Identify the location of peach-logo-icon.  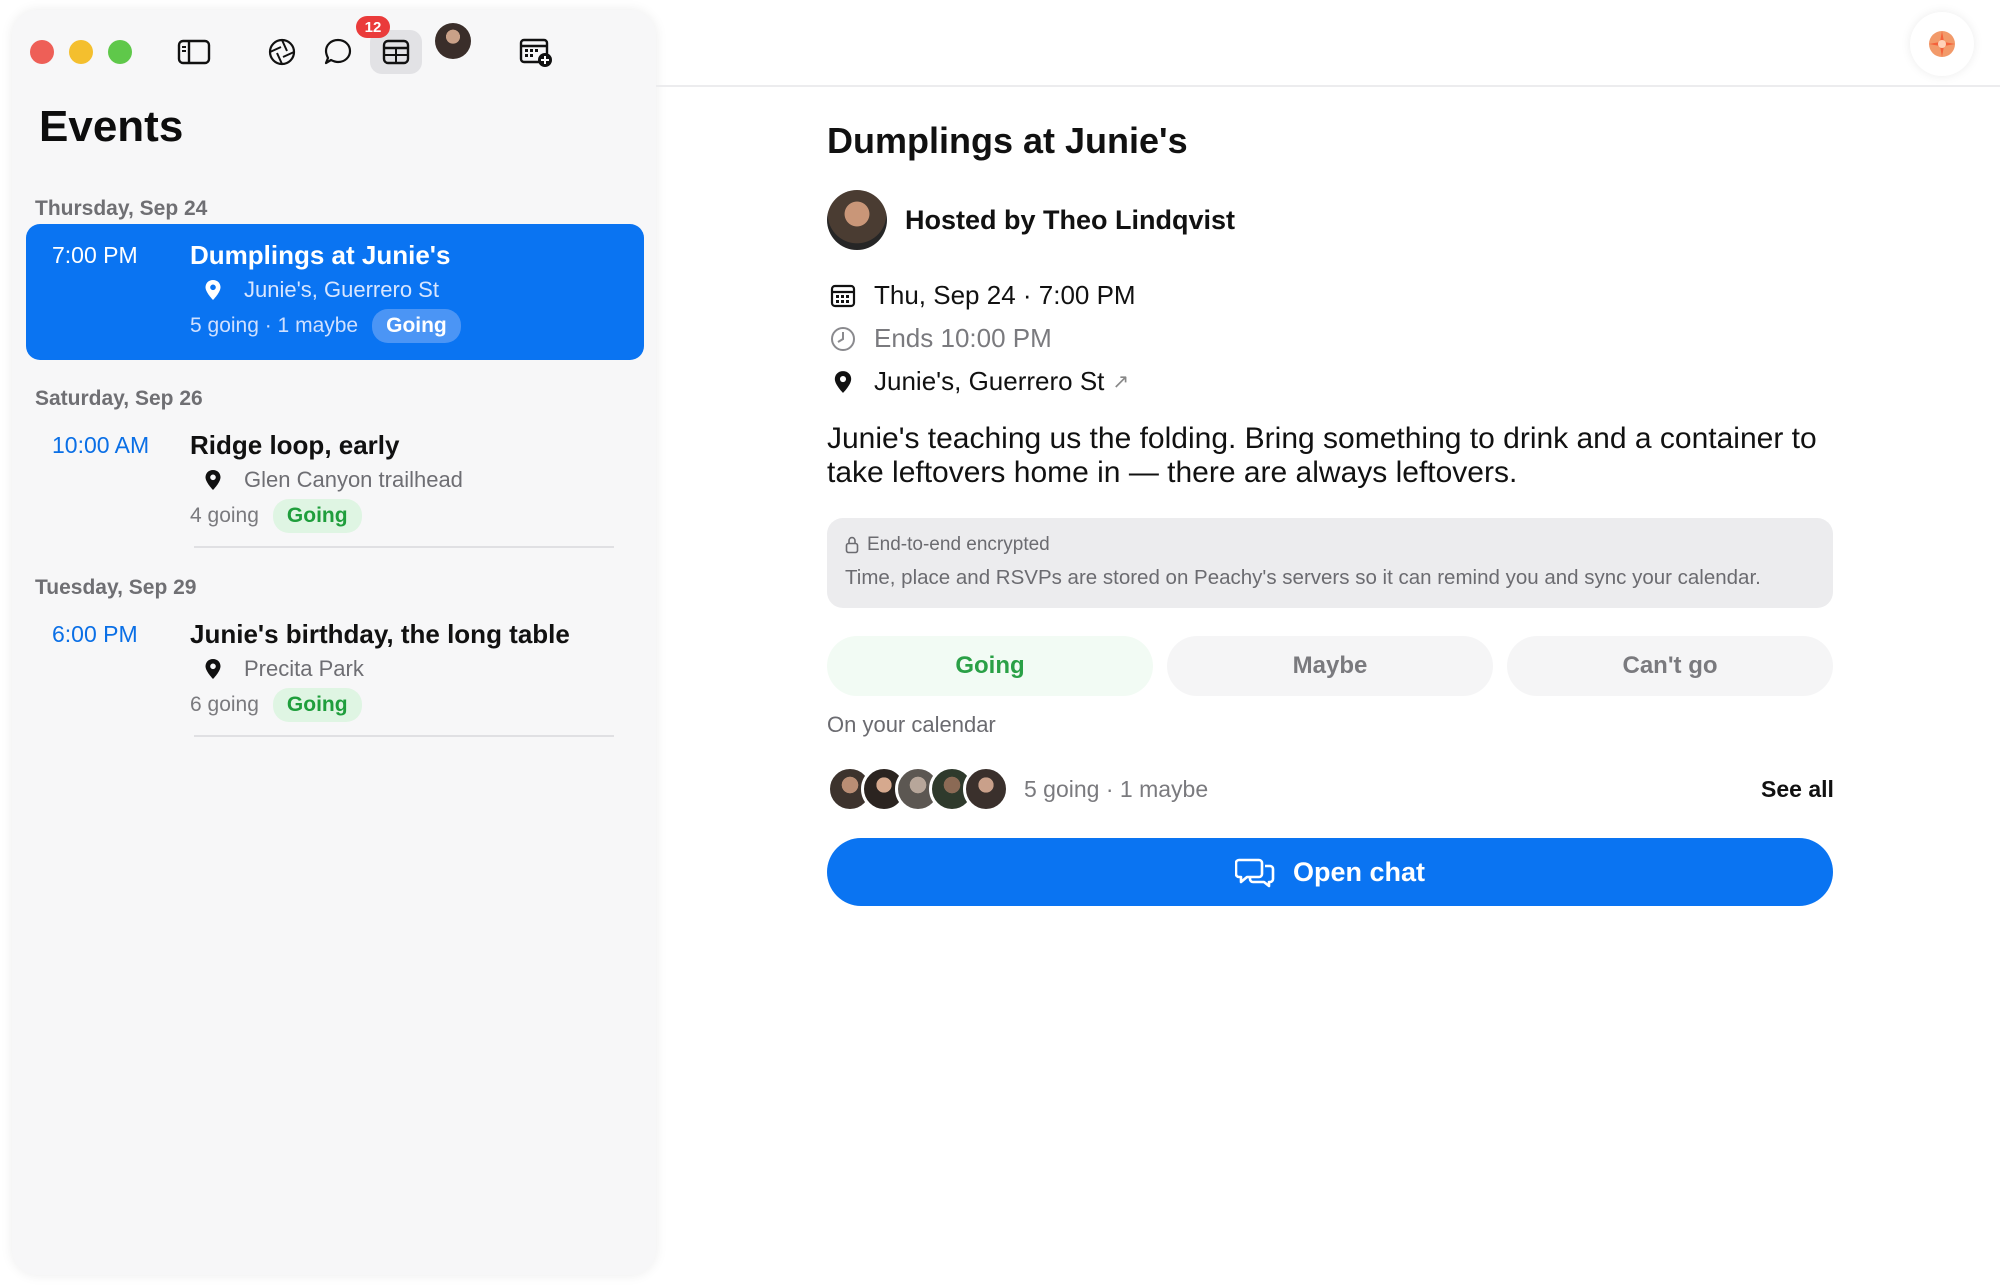
(1942, 44).